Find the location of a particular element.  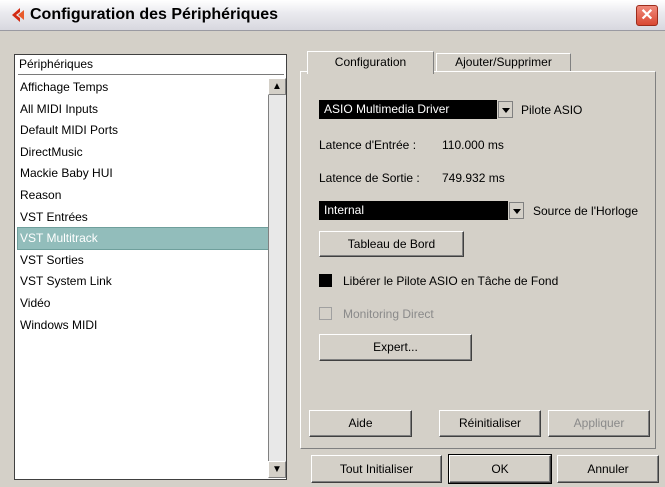

list-item: DirectMusic is located at coordinates (143, 152).